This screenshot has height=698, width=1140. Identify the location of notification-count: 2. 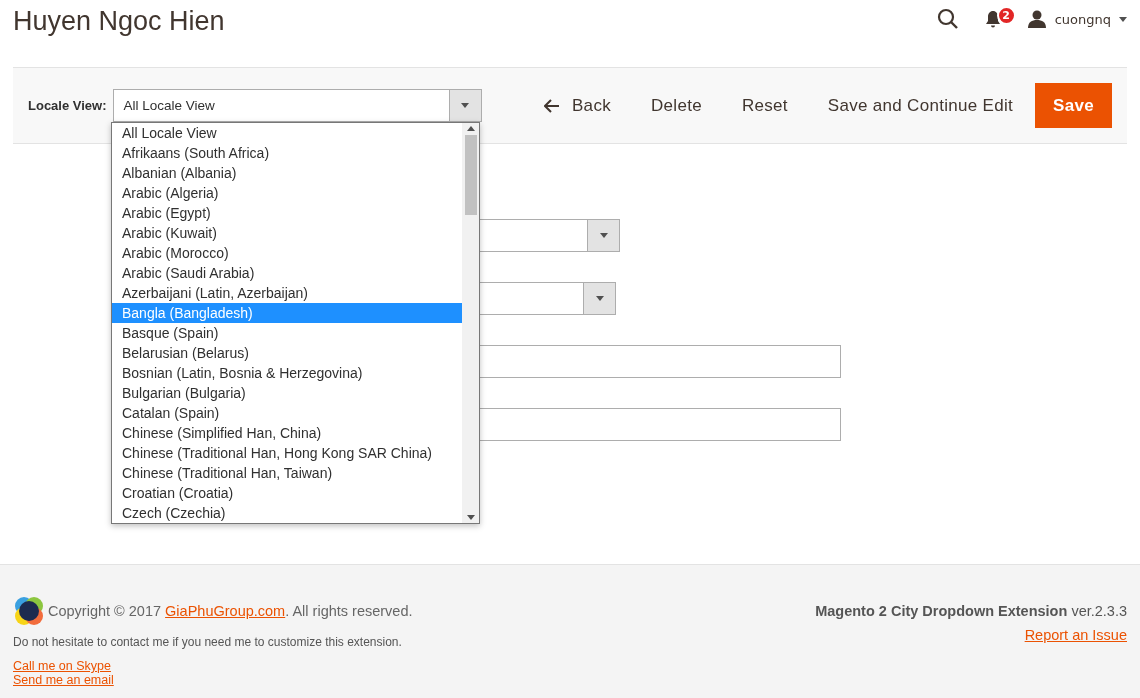
(1006, 15).